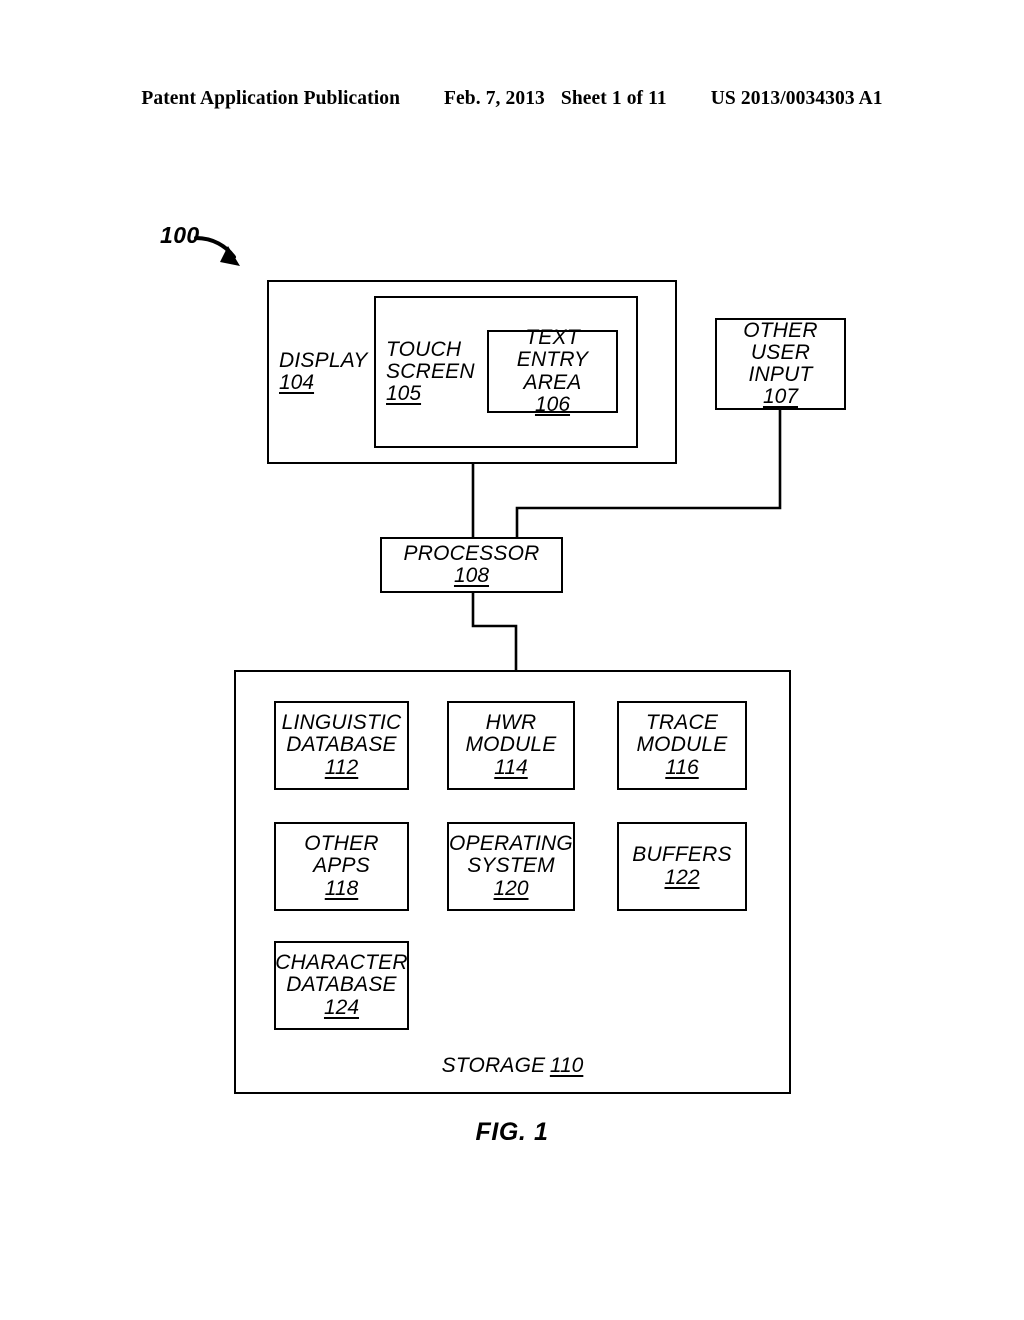  What do you see at coordinates (511, 734) in the screenshot?
I see `hwr-module-label: HWR MODULE` at bounding box center [511, 734].